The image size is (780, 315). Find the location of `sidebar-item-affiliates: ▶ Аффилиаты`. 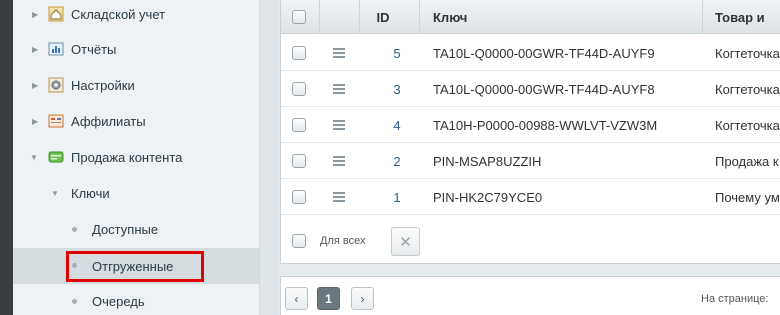

sidebar-item-affiliates: ▶ Аффилиаты is located at coordinates (136, 121).